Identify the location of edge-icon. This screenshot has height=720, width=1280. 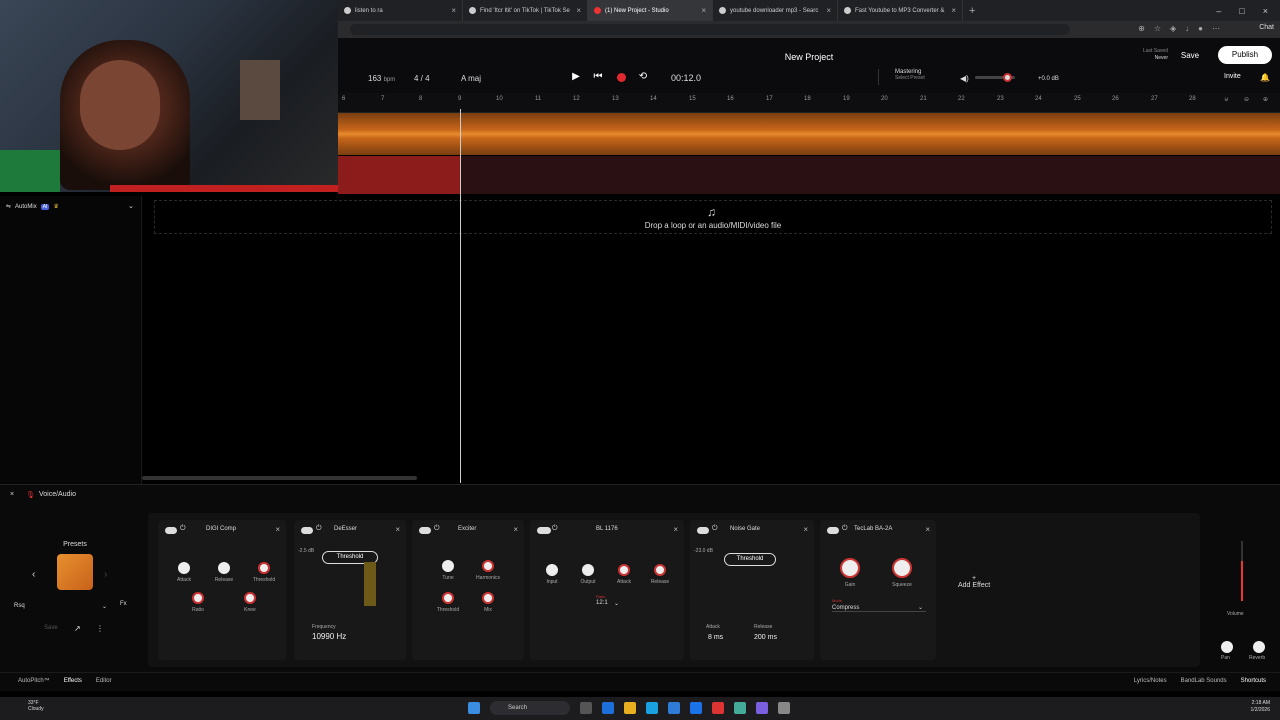
(652, 708).